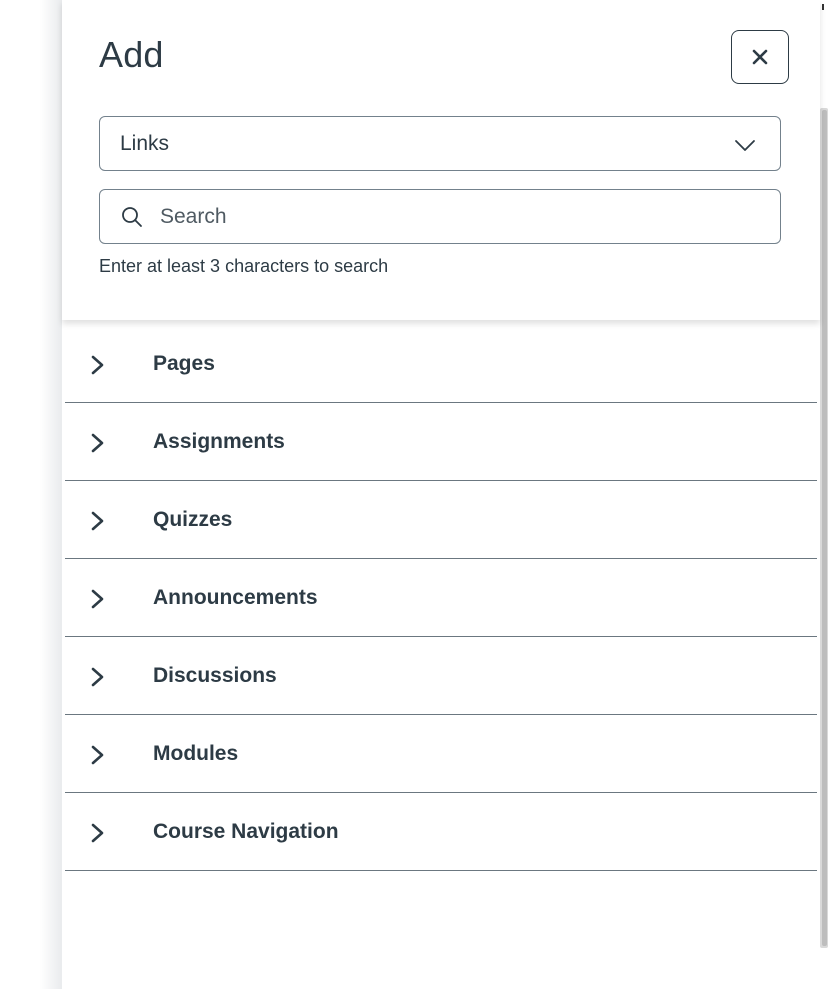  I want to click on section-pages: Pages, so click(441, 364).